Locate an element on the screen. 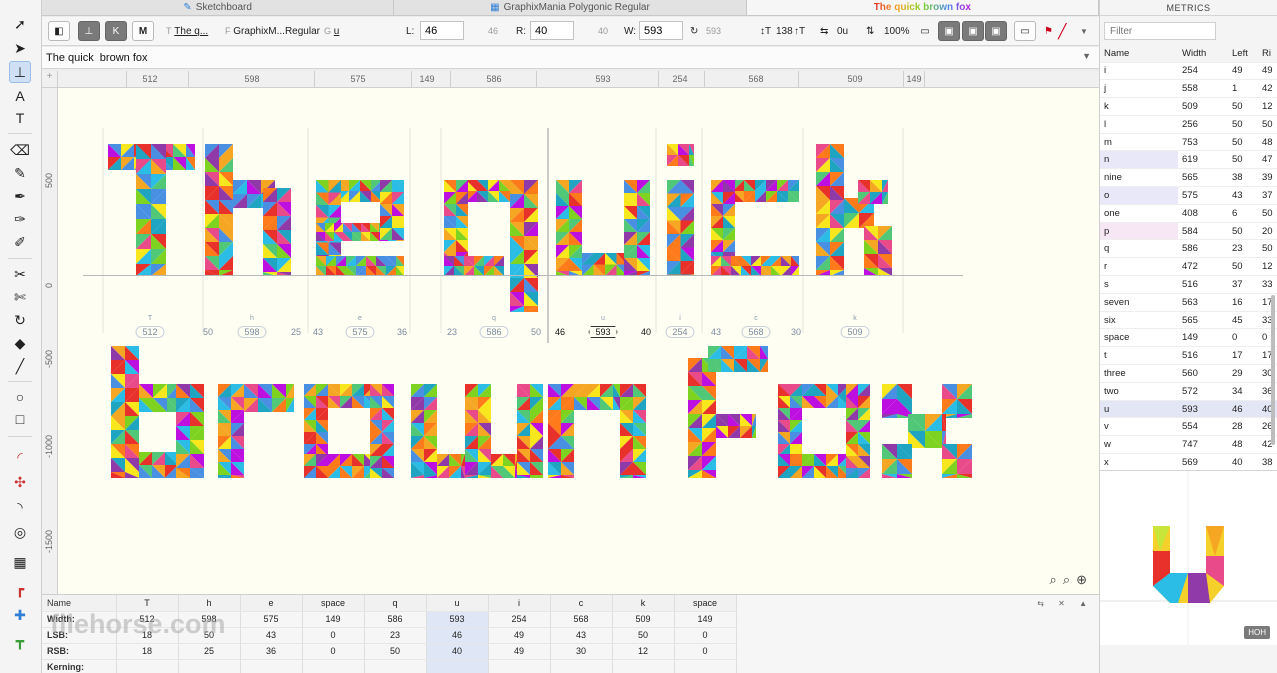  letter-o2 is located at coordinates (824, 431).